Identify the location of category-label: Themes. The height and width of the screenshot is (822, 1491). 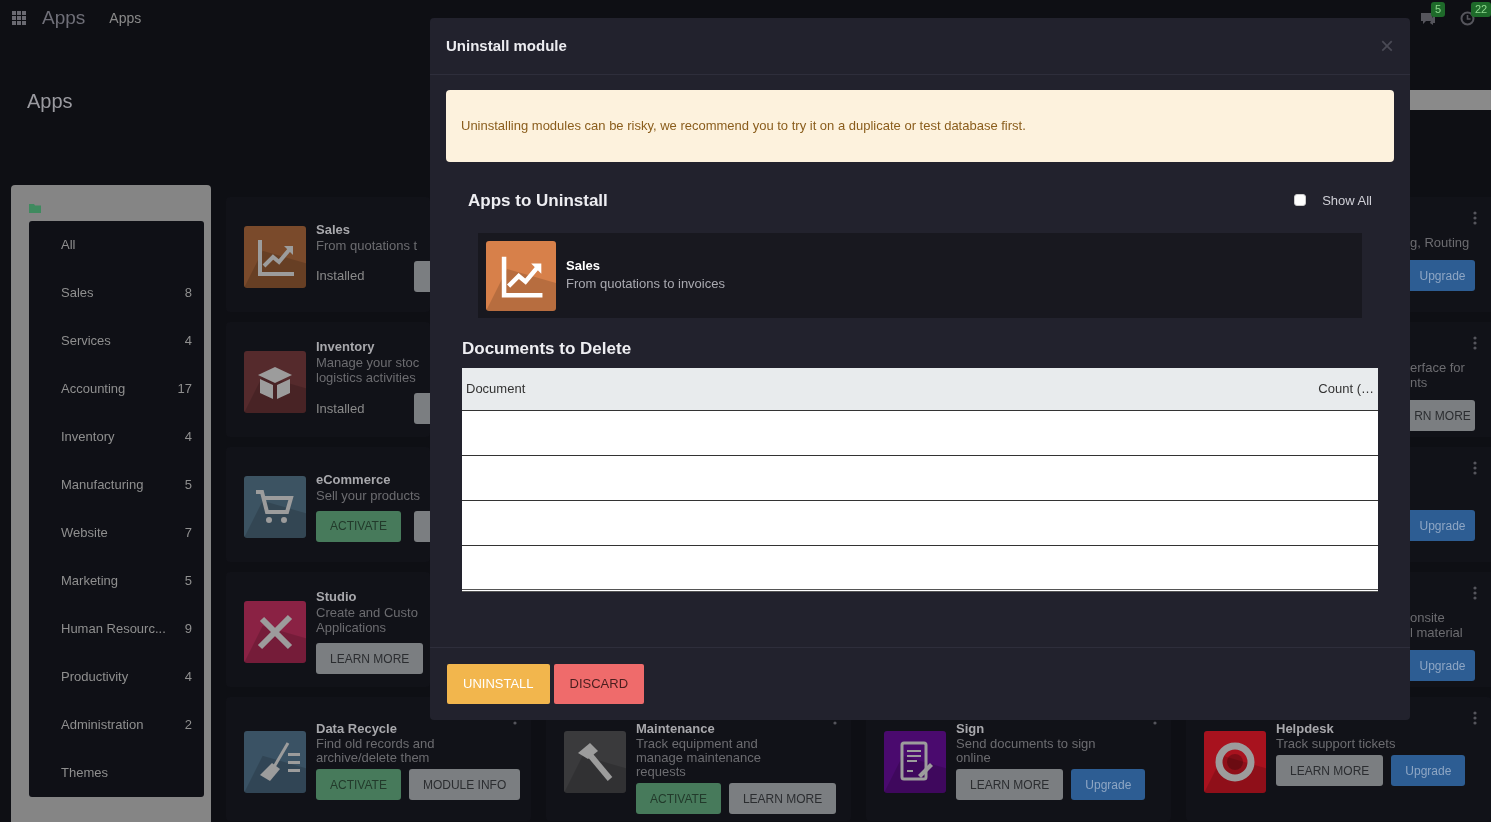
(84, 773).